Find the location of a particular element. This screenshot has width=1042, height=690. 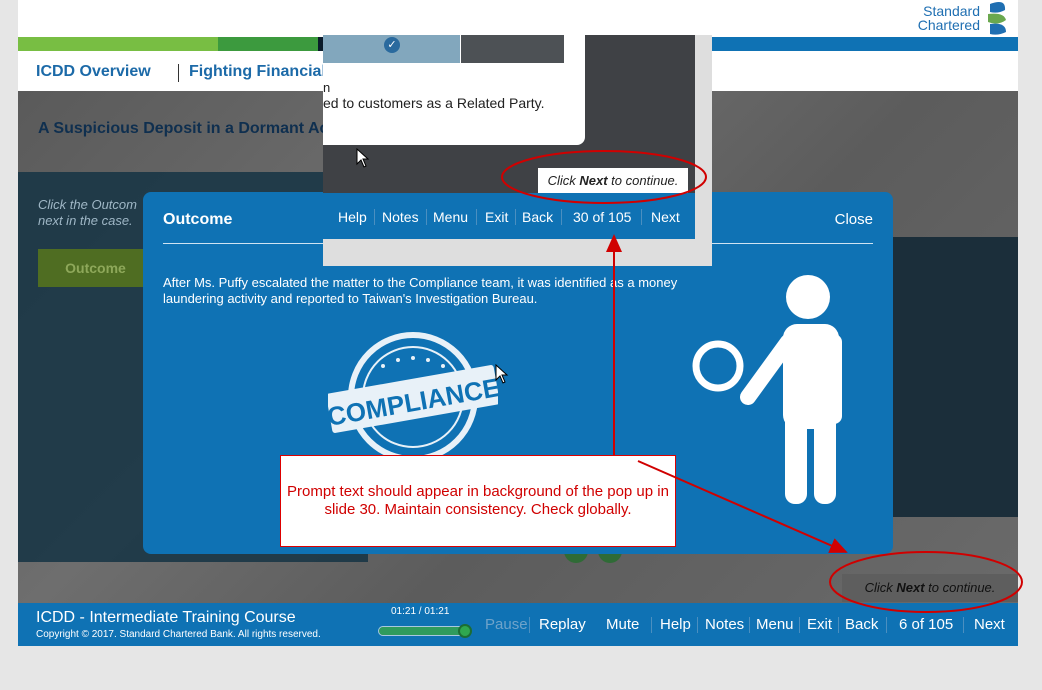

brand-logo-icon is located at coordinates (997, 18).